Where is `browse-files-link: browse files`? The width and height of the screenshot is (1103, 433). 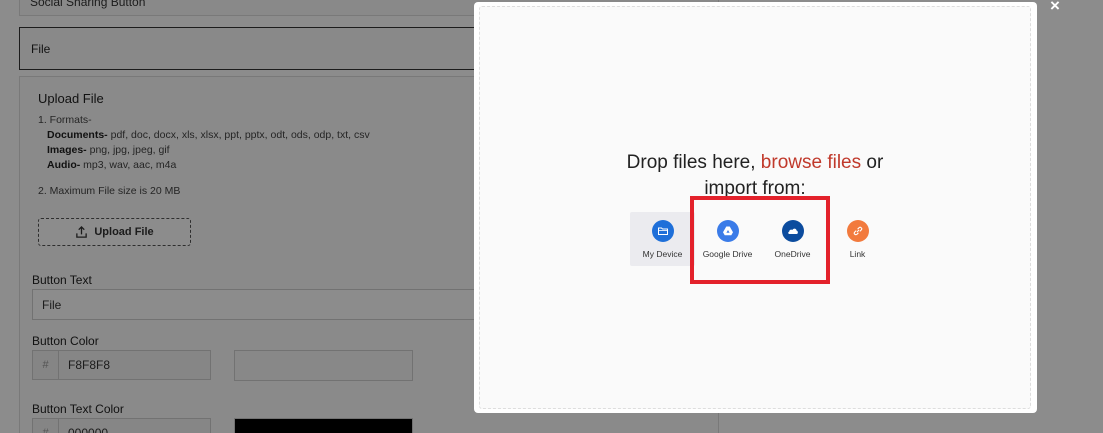
browse-files-link: browse files is located at coordinates (811, 162).